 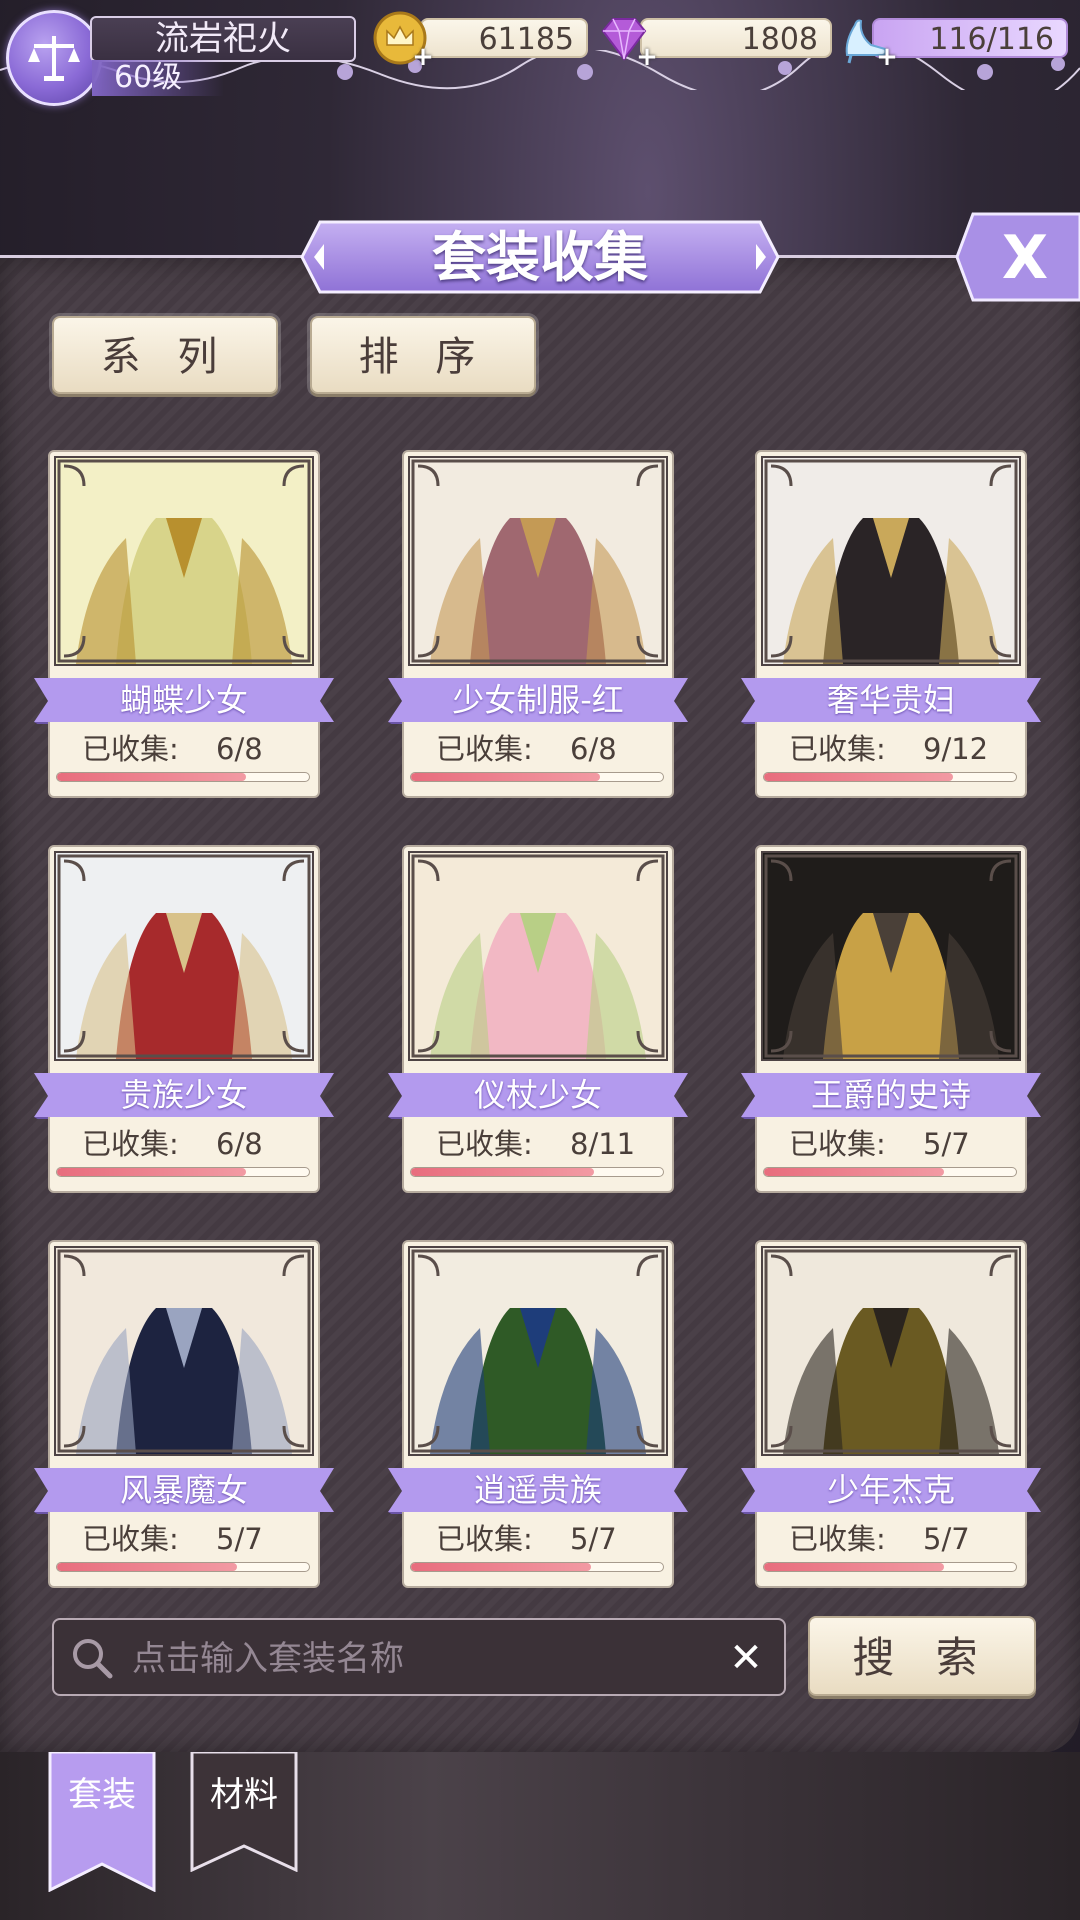 I want to click on series-filter-button: 系 列, so click(x=165, y=355).